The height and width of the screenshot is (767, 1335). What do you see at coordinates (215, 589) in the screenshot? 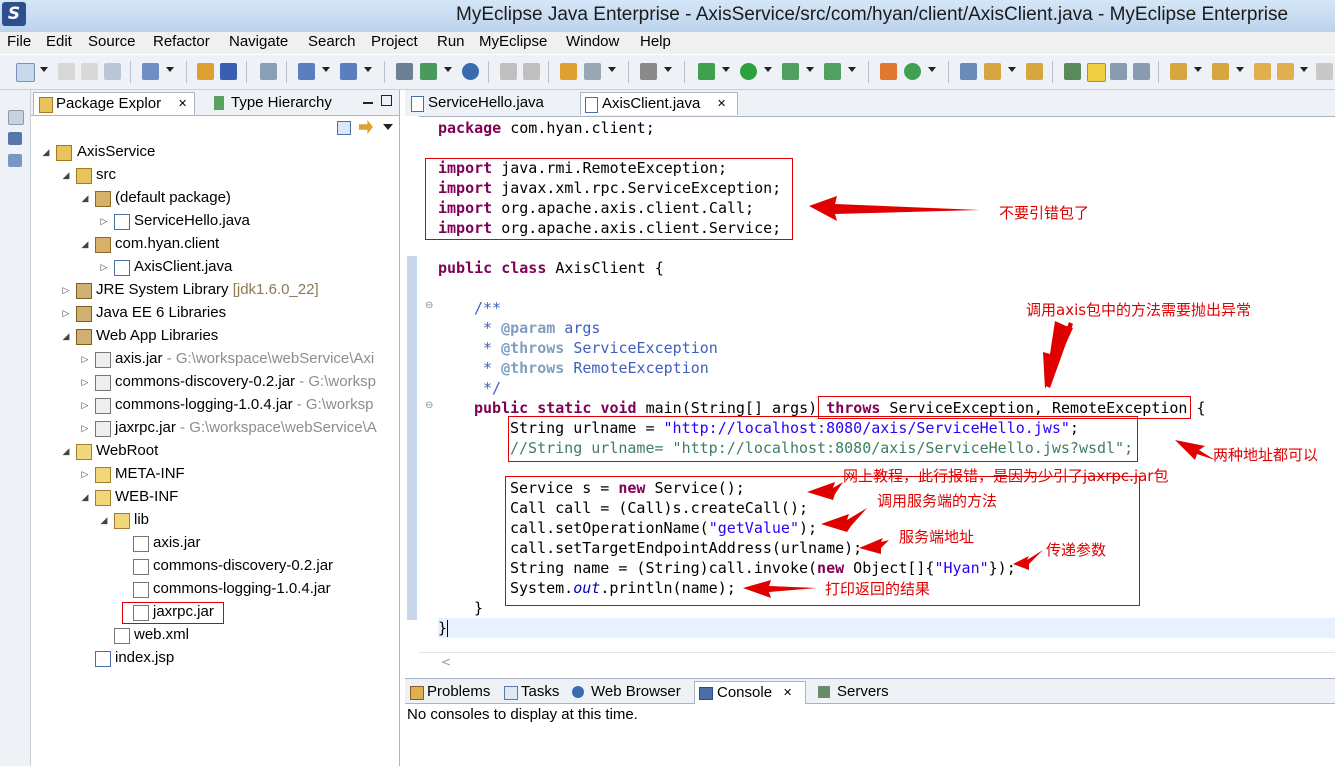
I see `tree-item-webinf-commons-logging: commons-logging-1.0.4.jar` at bounding box center [215, 589].